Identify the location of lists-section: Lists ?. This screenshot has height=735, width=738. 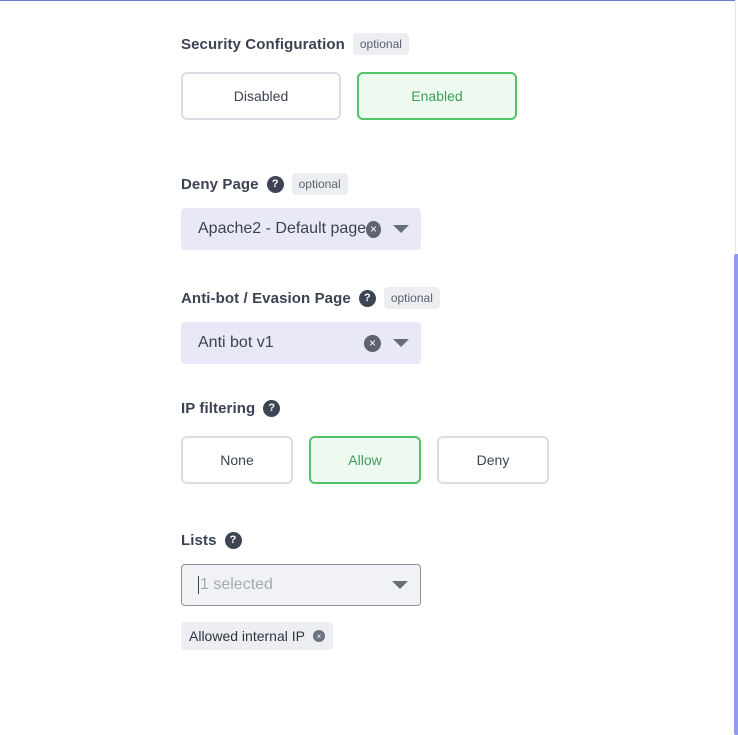
(211, 540).